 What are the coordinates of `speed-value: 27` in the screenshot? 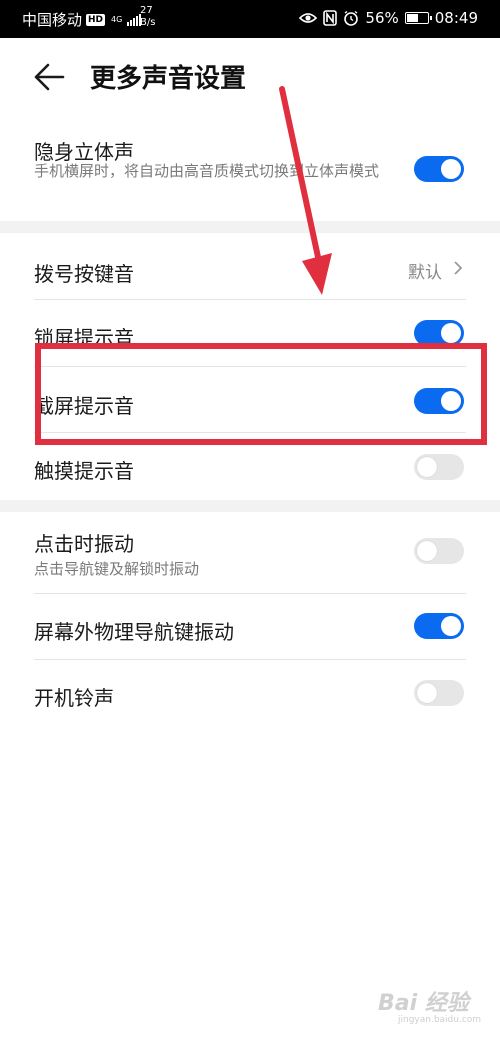 It's located at (146, 10).